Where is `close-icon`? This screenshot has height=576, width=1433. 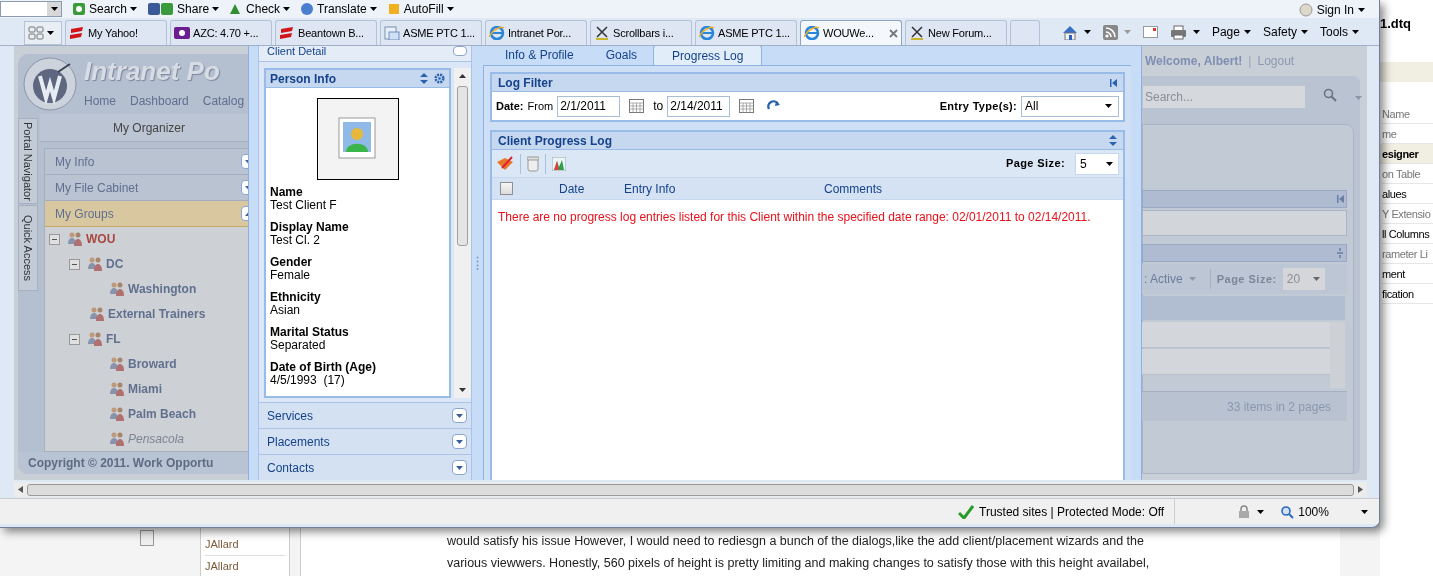
close-icon is located at coordinates (893, 33).